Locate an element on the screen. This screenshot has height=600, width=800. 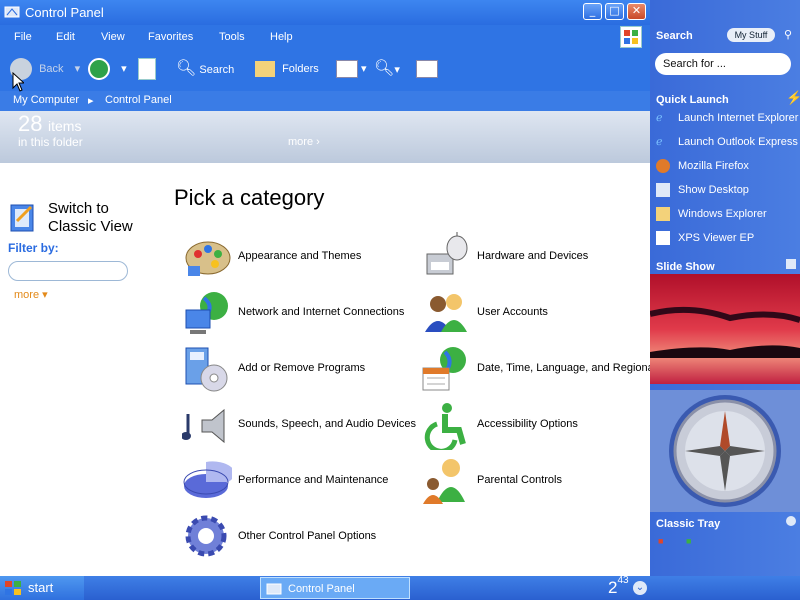
category-label: Network and Internet Connections is located at coordinates (321, 312).